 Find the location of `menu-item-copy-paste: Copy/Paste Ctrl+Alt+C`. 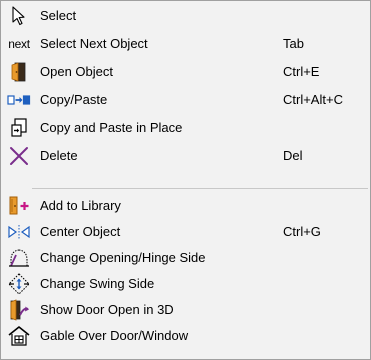

menu-item-copy-paste: Copy/Paste Ctrl+Alt+C is located at coordinates (185, 100).